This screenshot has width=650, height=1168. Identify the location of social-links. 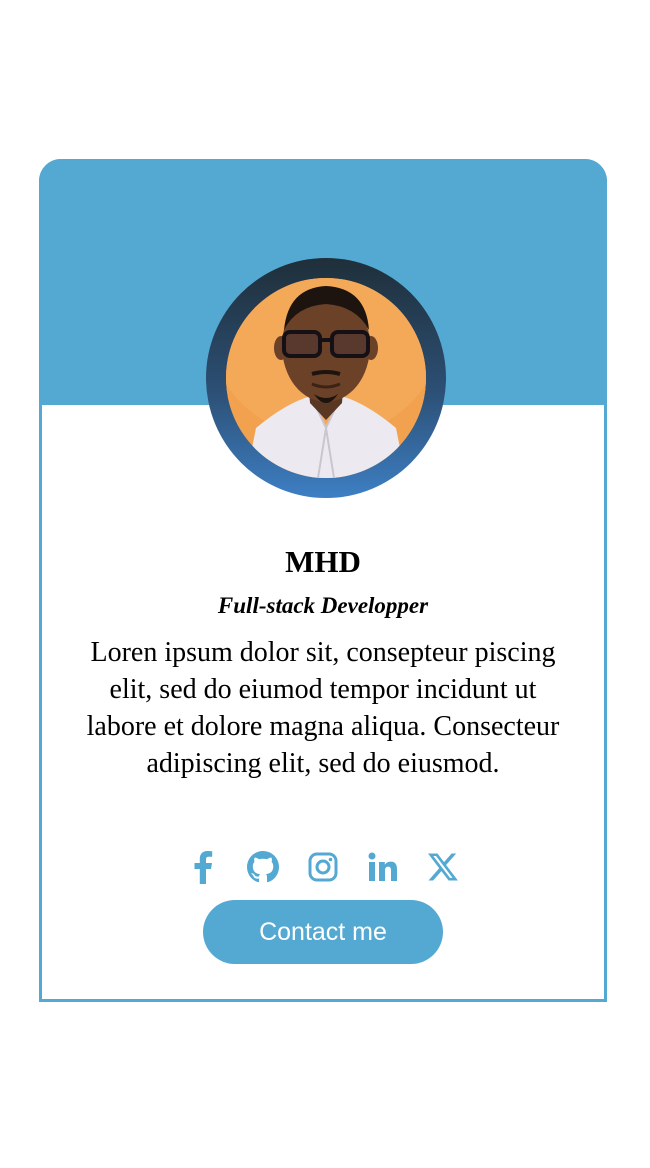
(323, 867).